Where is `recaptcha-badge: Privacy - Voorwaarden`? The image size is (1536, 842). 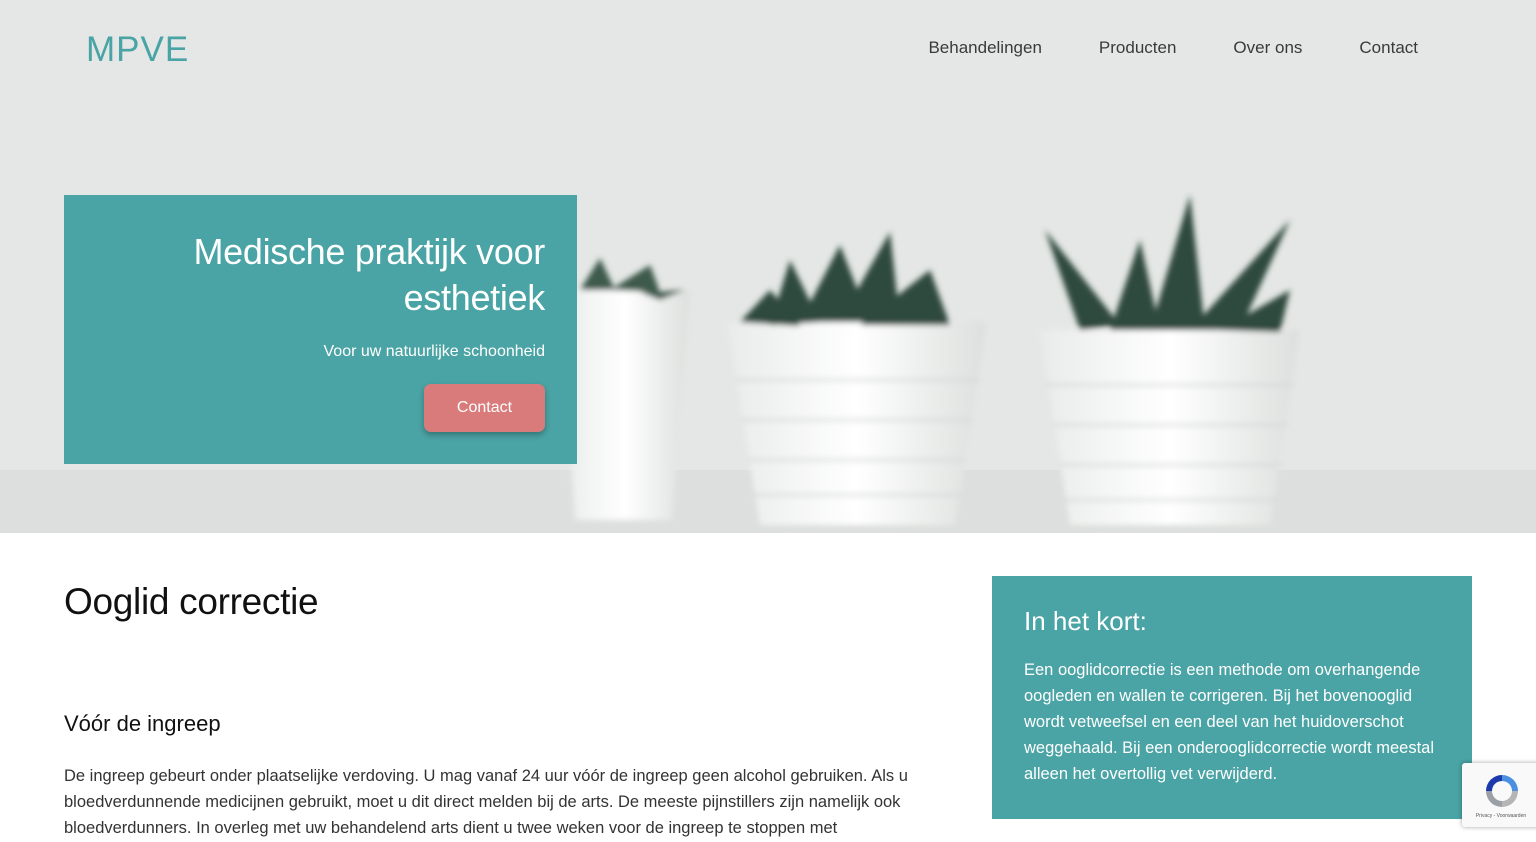
recaptcha-badge: Privacy - Voorwaarden is located at coordinates (1499, 795).